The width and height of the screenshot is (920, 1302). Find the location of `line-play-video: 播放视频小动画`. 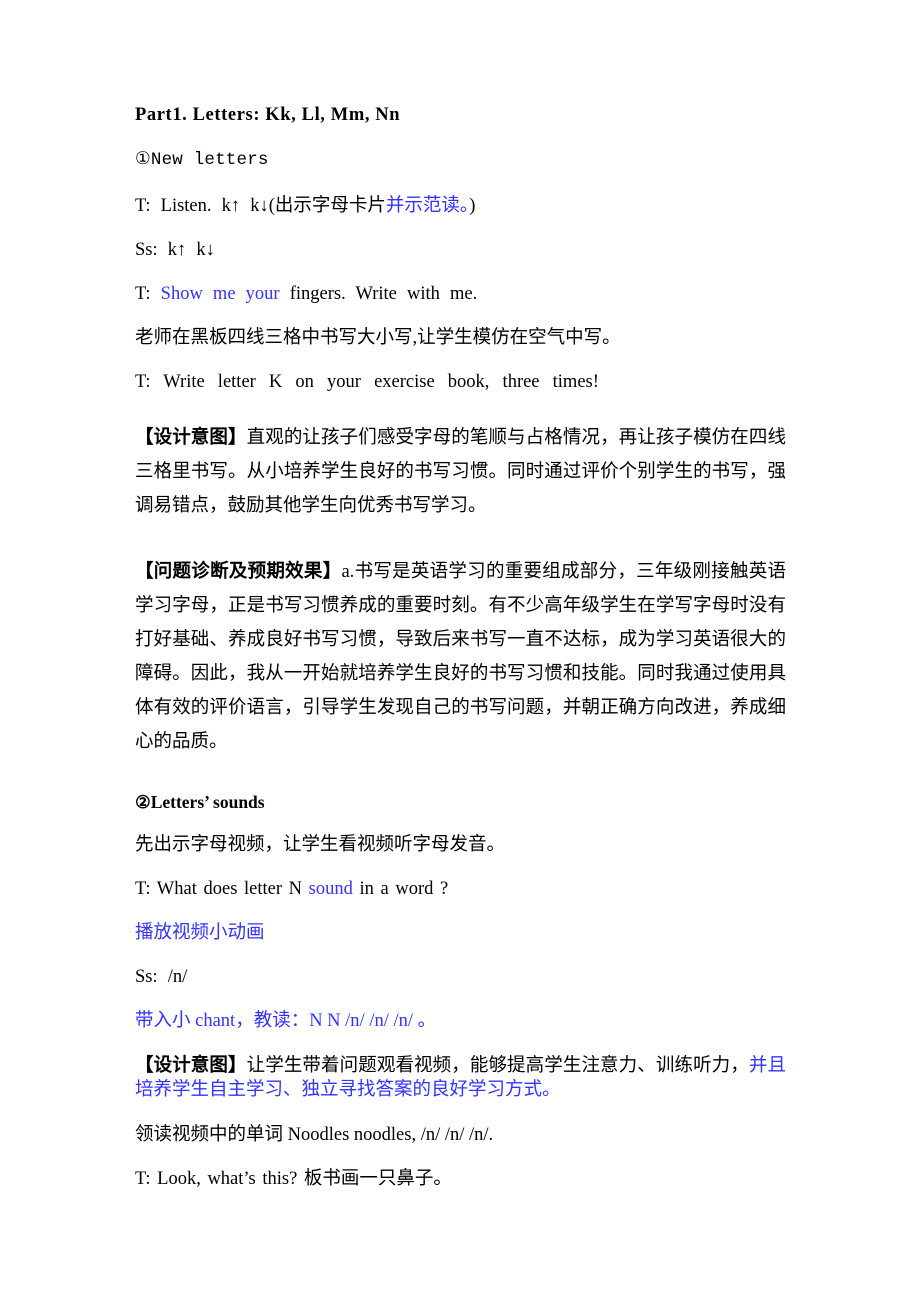

line-play-video: 播放视频小动画 is located at coordinates (200, 933).